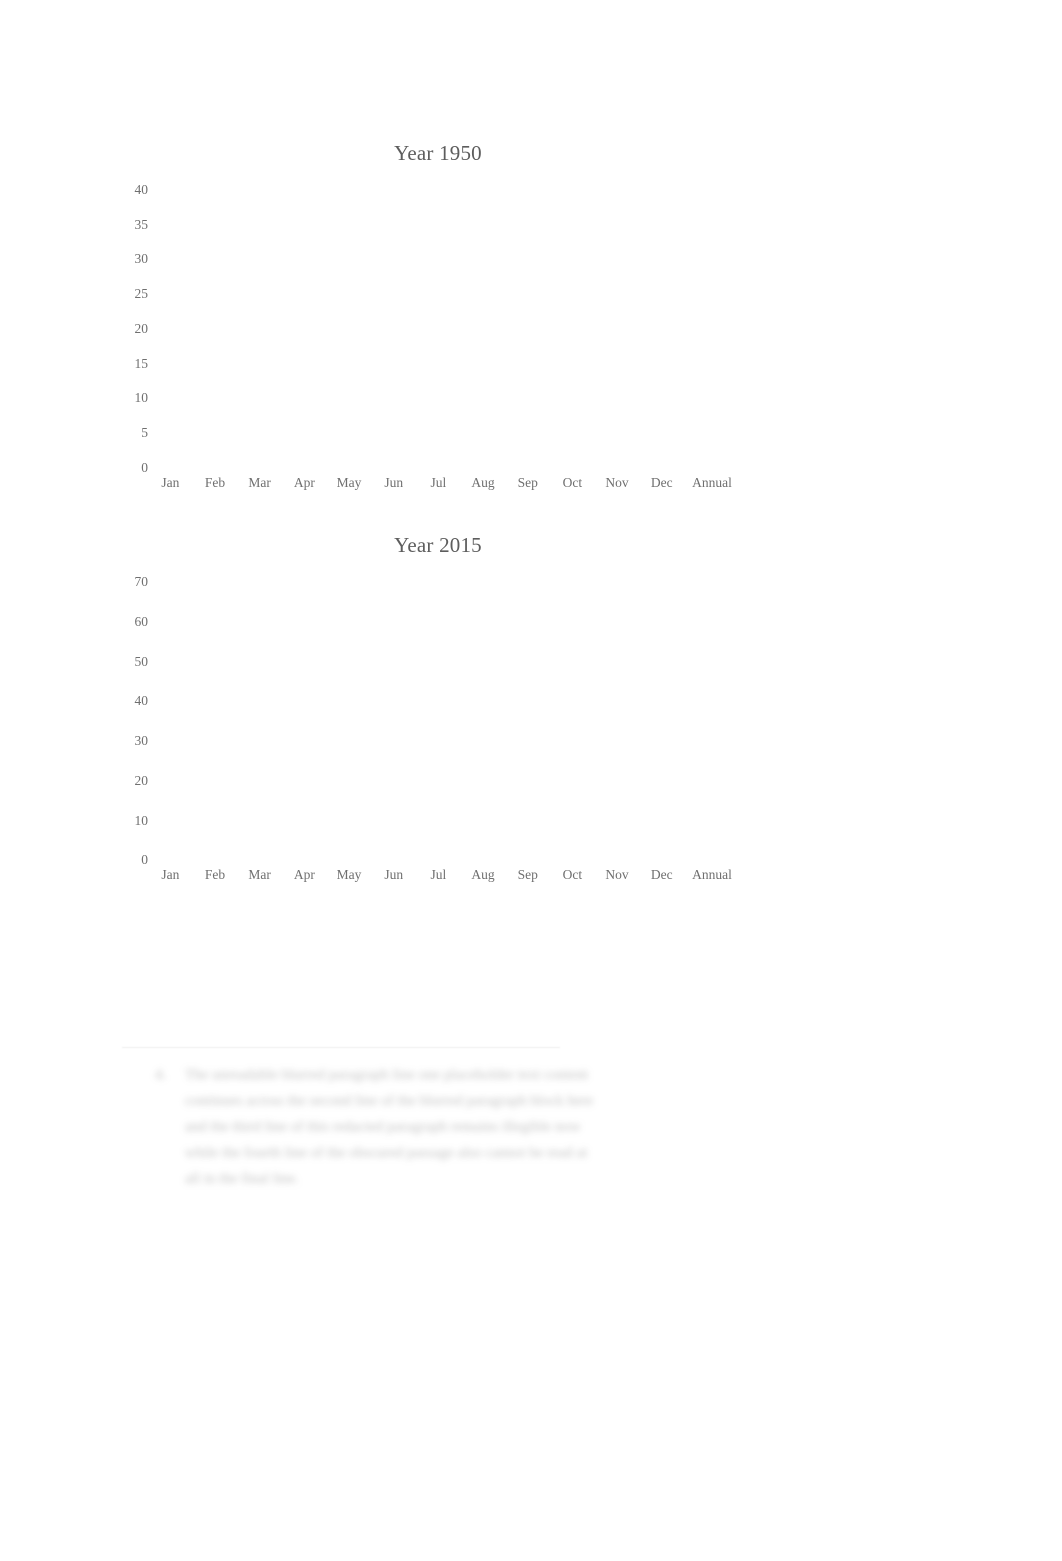 The height and width of the screenshot is (1561, 1062). What do you see at coordinates (349, 874) in the screenshot?
I see `x-tick-label: May` at bounding box center [349, 874].